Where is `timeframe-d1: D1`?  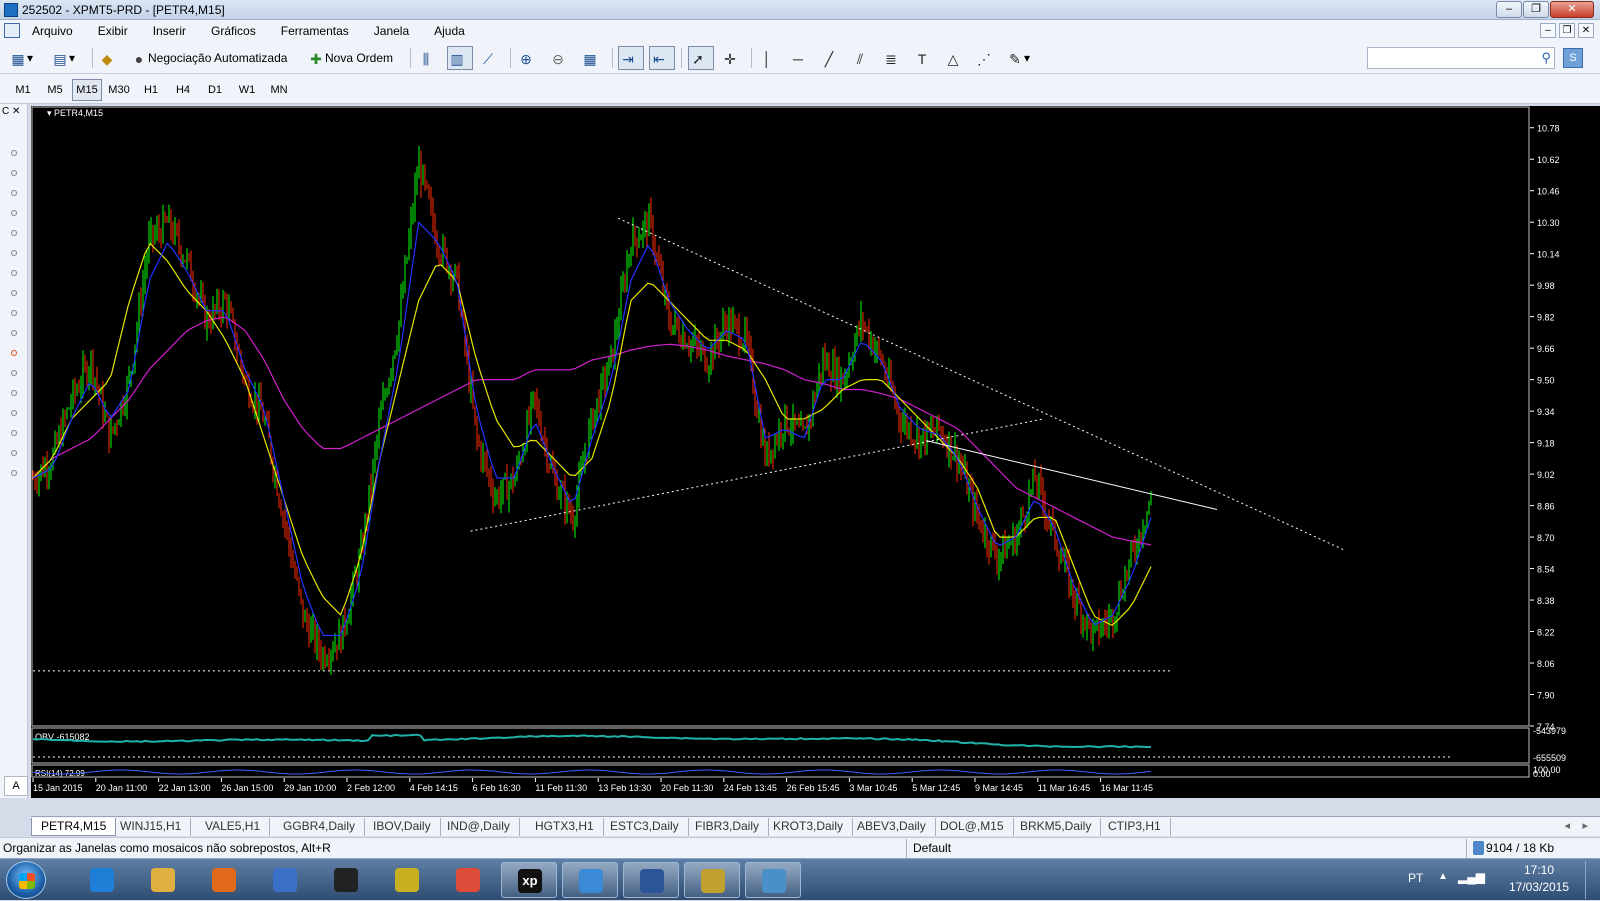
timeframe-d1: D1 is located at coordinates (215, 90).